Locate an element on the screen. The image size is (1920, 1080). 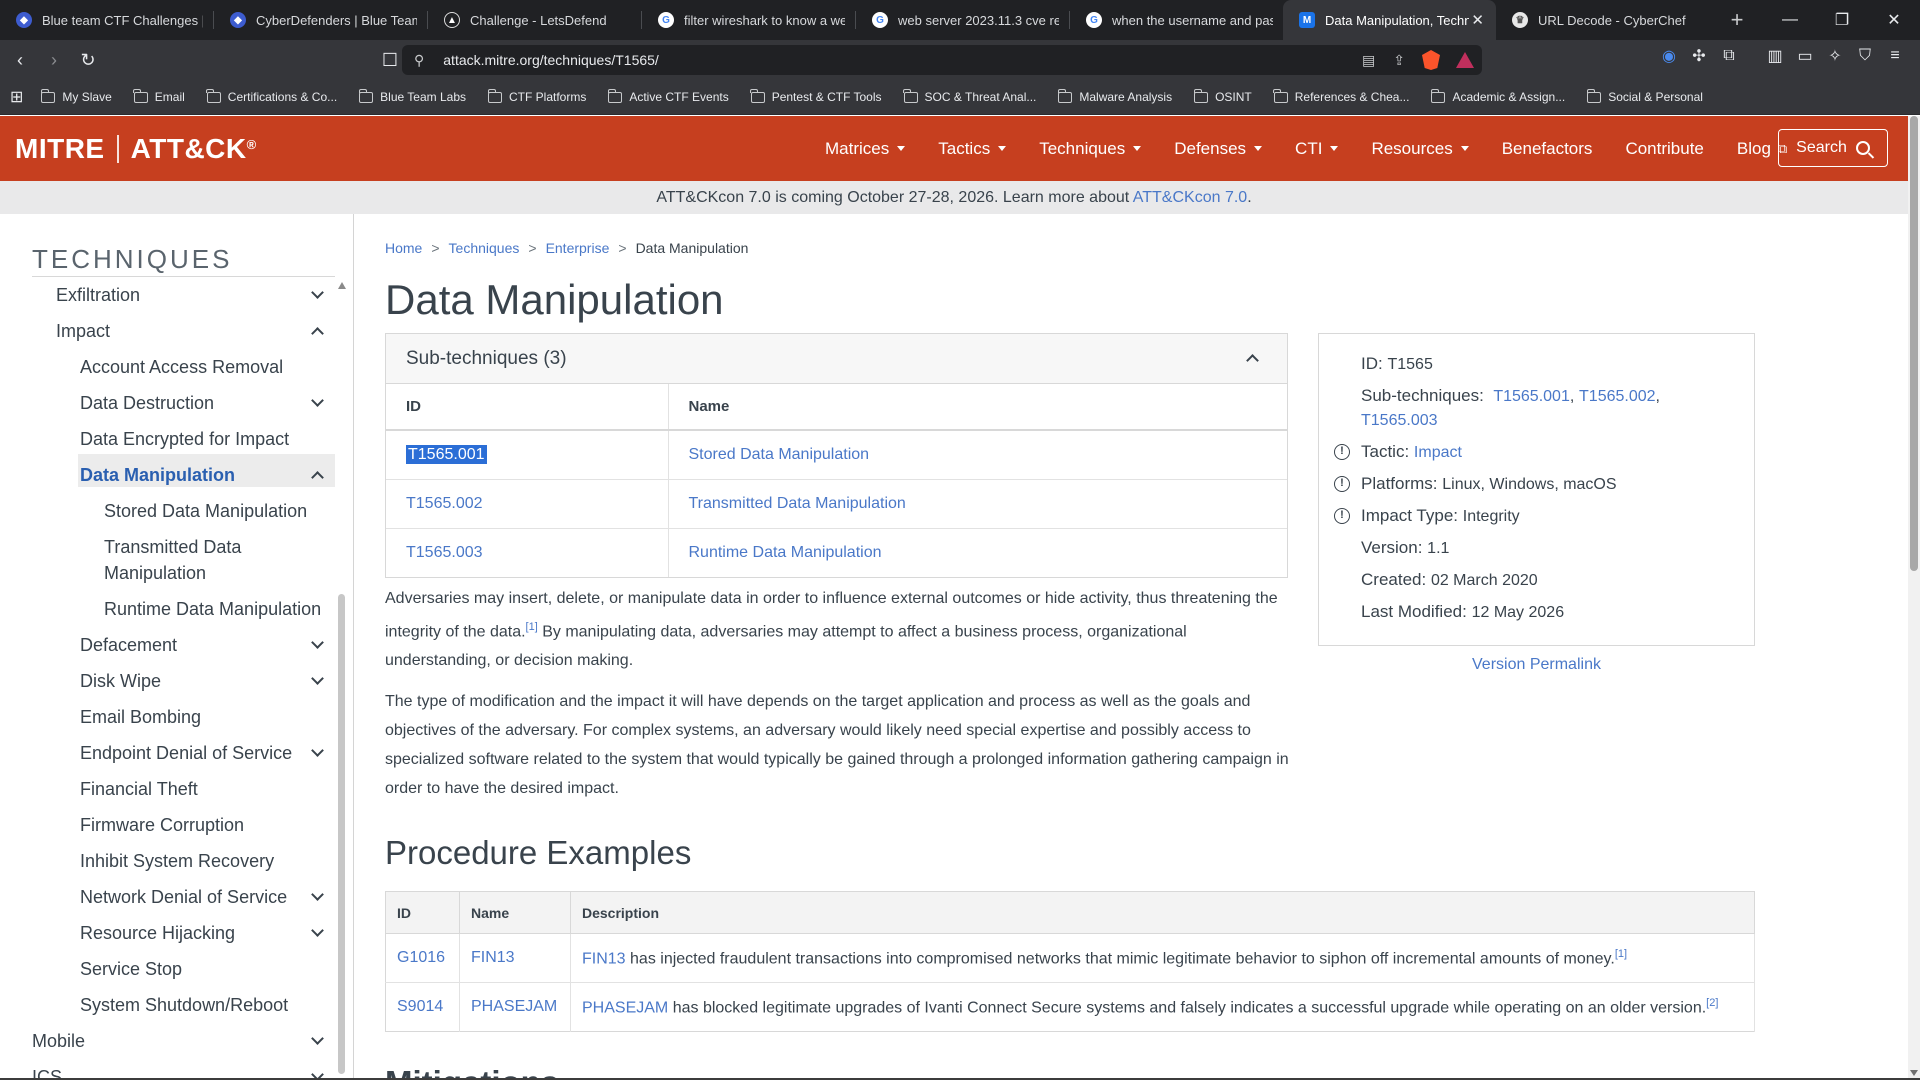
procedure-description-link: PHASEJAM is located at coordinates (625, 1007).